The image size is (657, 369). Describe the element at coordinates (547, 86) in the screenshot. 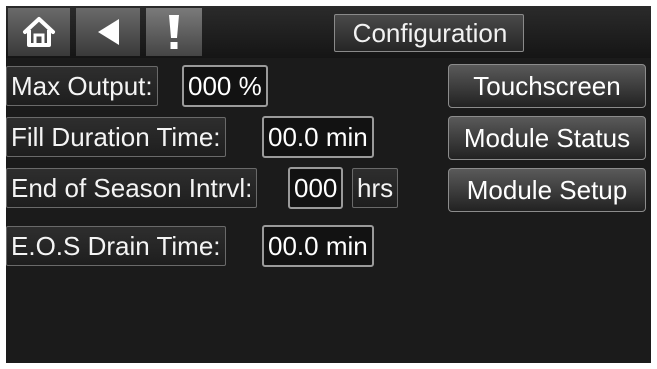

I see `touchscreen-button: Touchscreen` at that location.